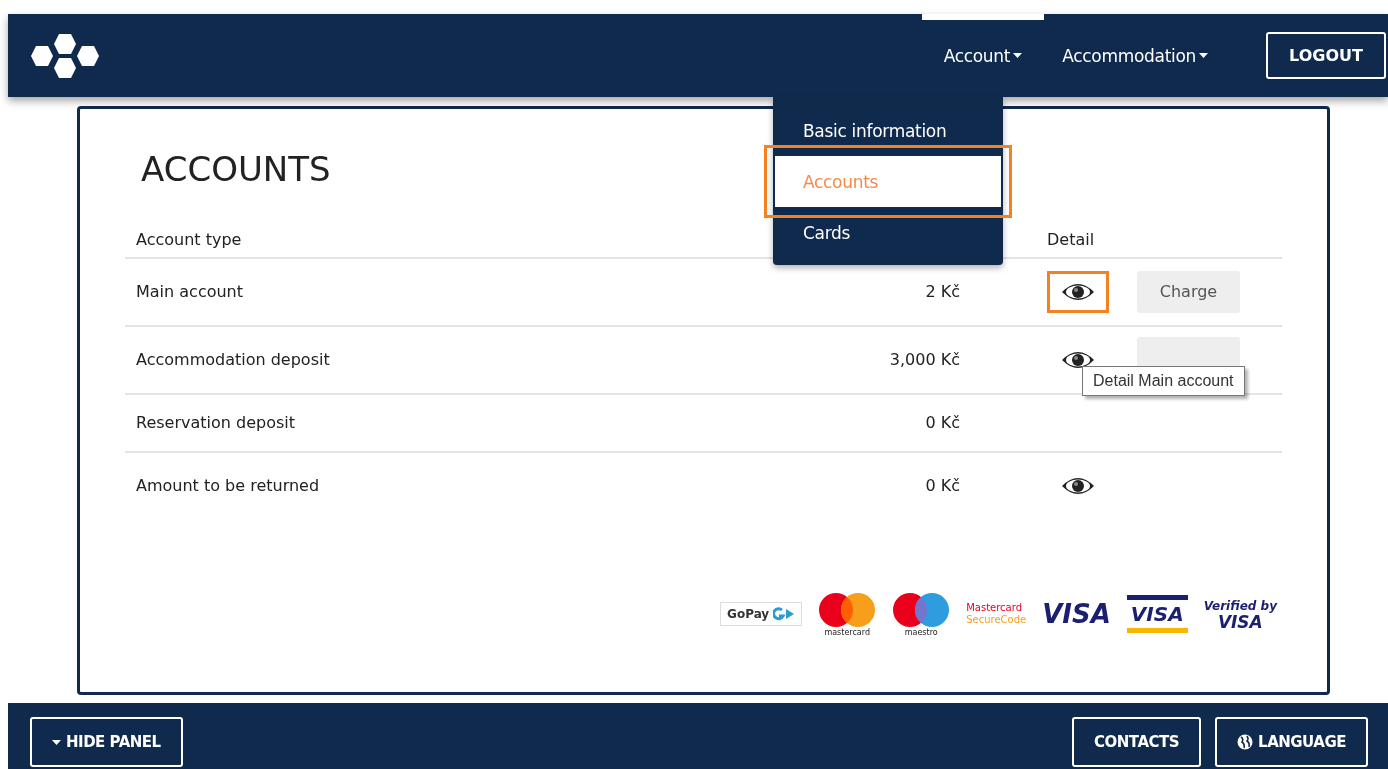  I want to click on mastercard-logo: mastercard, so click(847, 614).